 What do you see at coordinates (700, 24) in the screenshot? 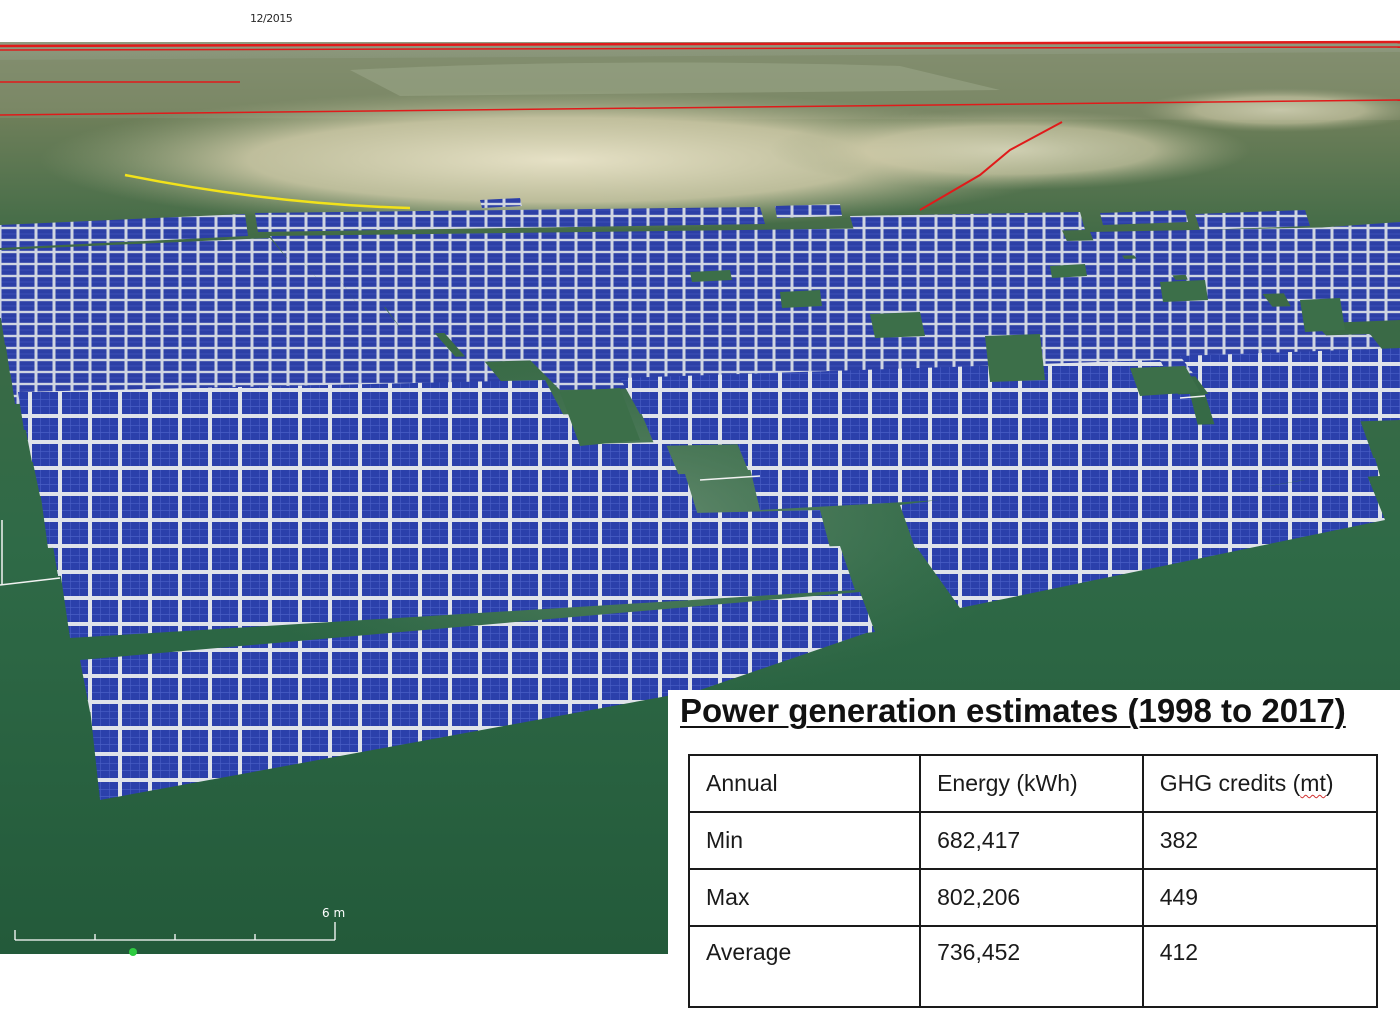
I see `sky-haze` at bounding box center [700, 24].